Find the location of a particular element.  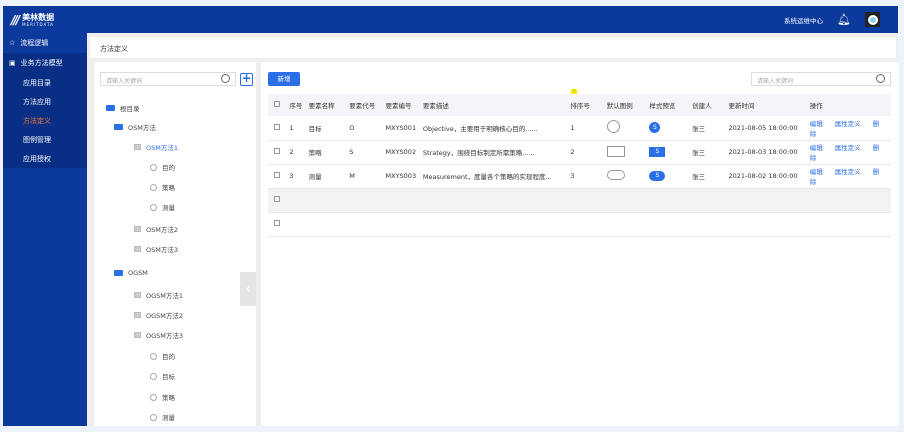

tree-node: OGSM is located at coordinates (131, 273).